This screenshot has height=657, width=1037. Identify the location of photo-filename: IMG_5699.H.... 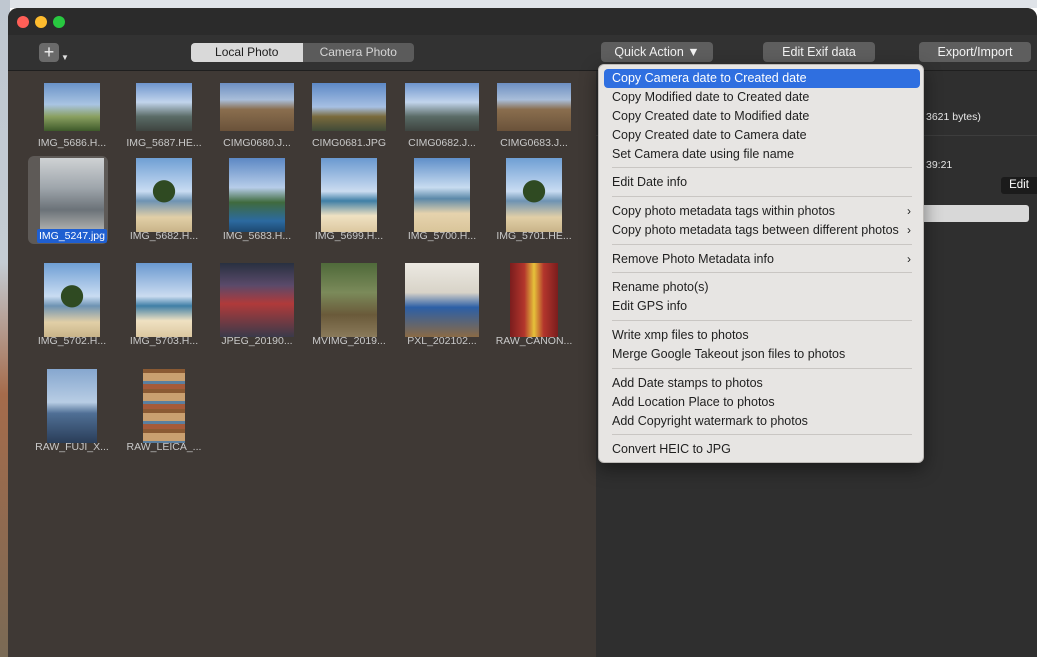
(349, 236).